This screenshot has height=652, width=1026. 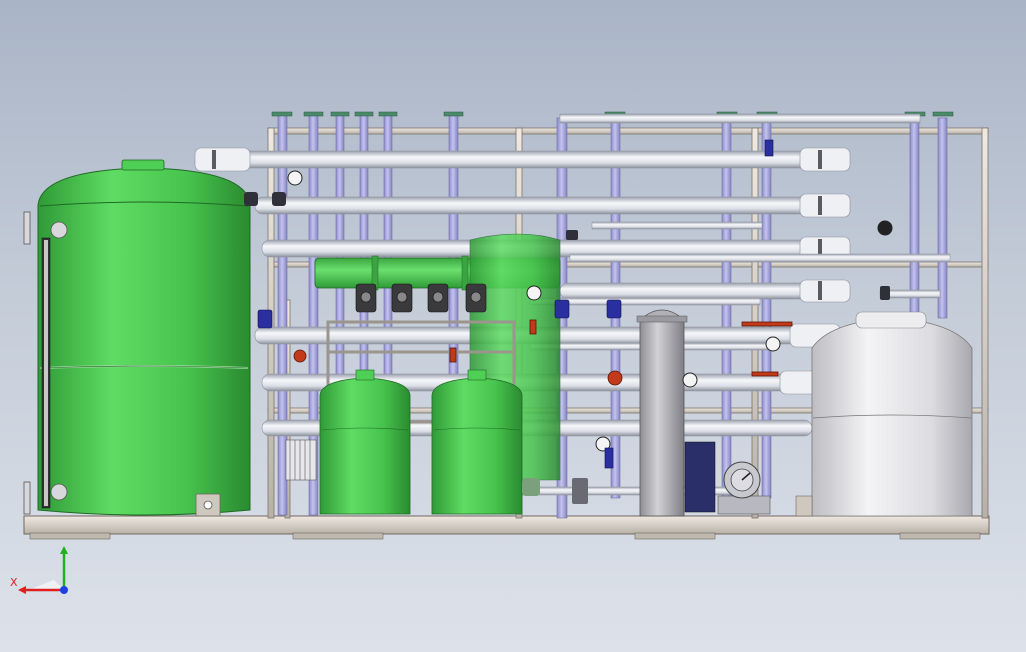 I want to click on x-axis-label: X, so click(x=14, y=582).